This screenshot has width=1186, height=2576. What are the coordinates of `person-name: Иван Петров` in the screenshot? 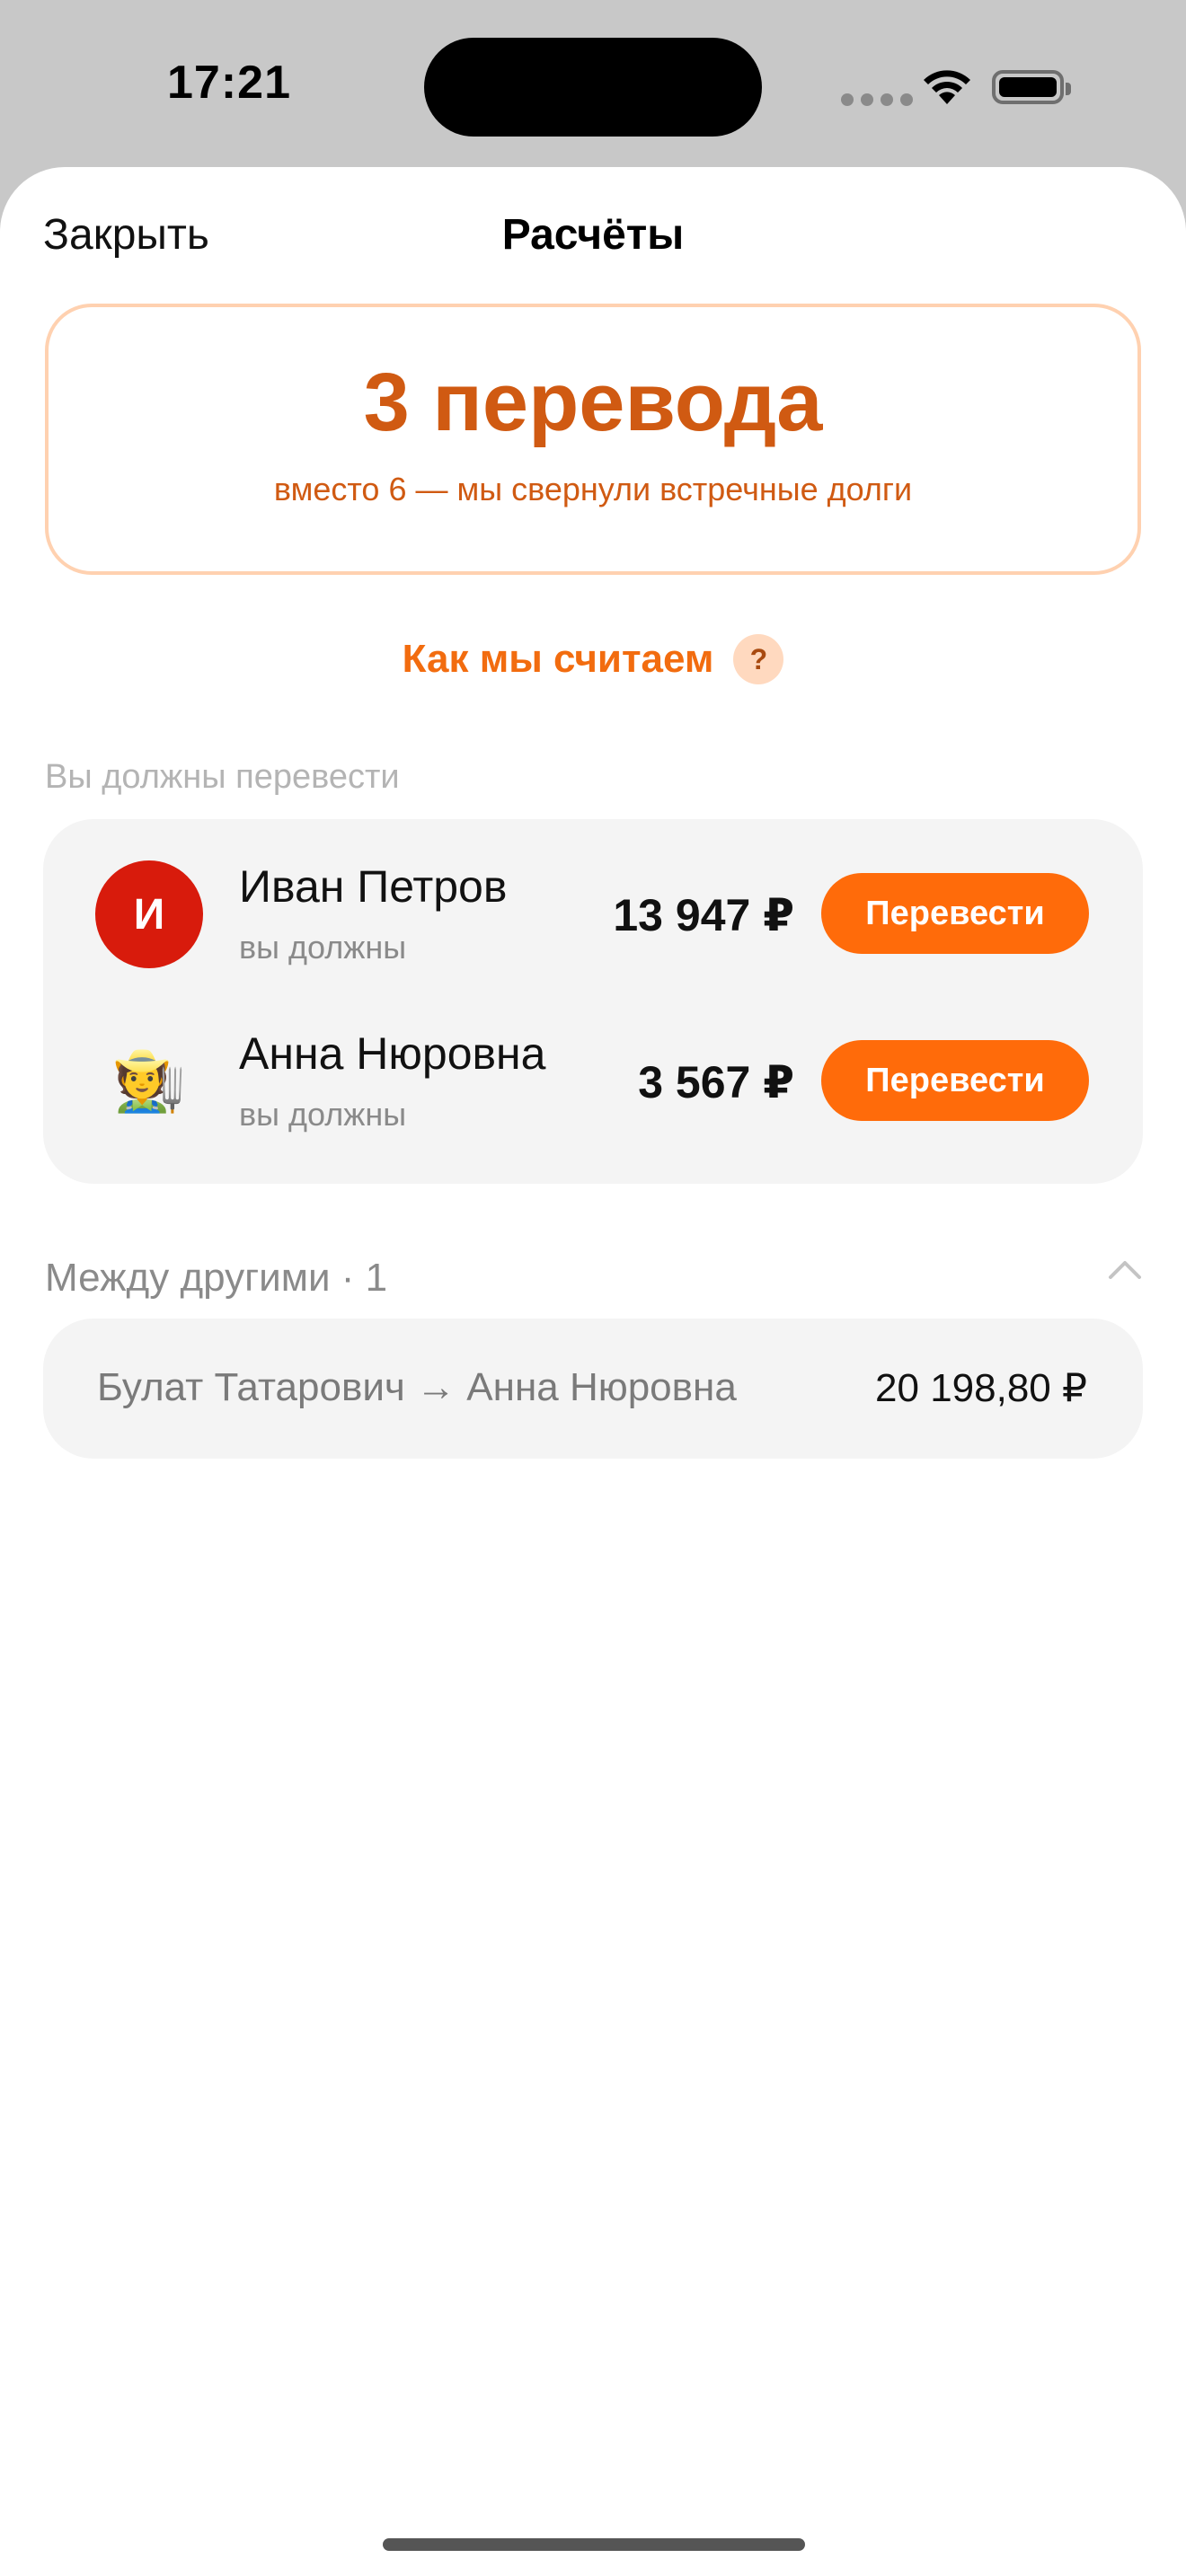 It's located at (373, 886).